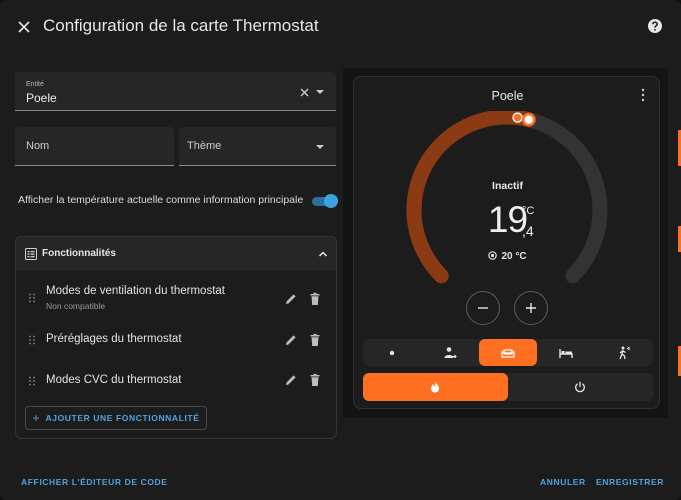 The width and height of the screenshot is (681, 500). I want to click on preset-none-button, so click(392, 352).